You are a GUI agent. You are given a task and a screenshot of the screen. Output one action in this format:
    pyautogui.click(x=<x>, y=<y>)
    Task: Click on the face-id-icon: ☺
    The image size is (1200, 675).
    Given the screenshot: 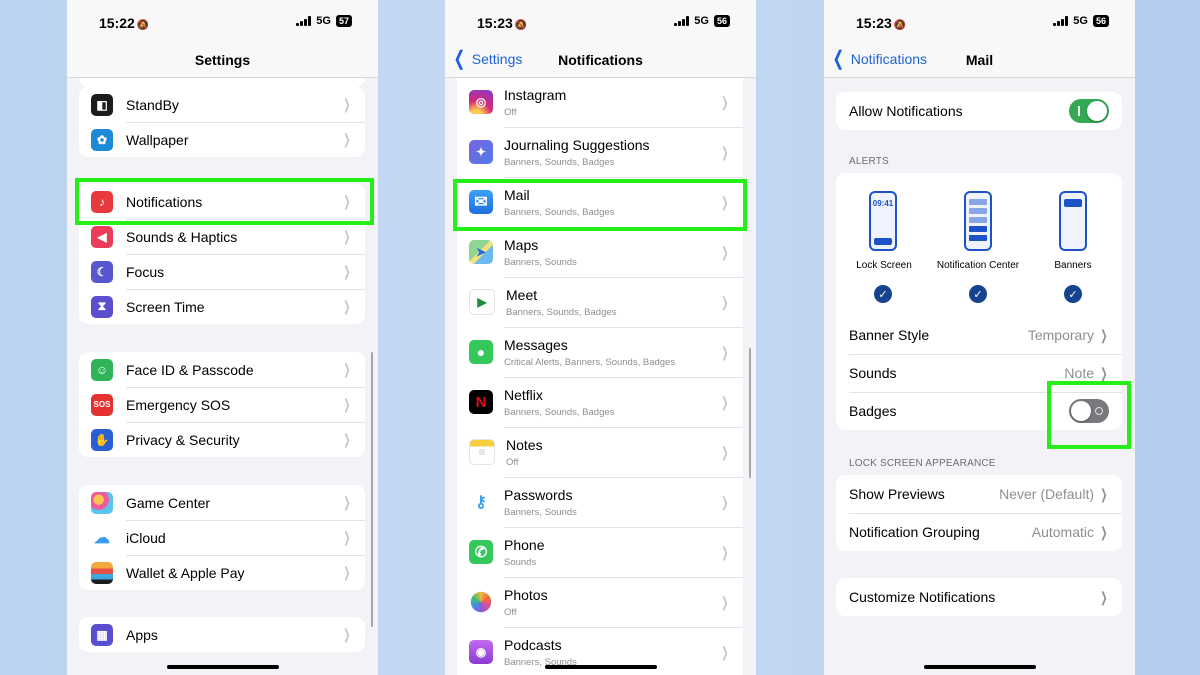 What is the action you would take?
    pyautogui.click(x=102, y=369)
    